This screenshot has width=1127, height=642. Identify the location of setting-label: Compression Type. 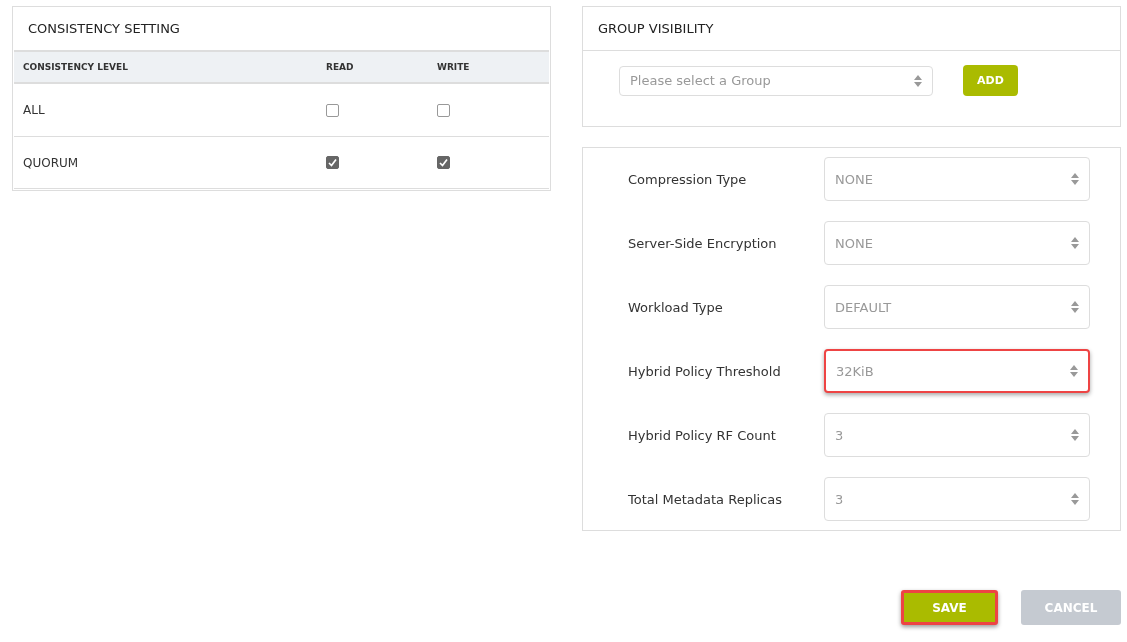
(687, 179).